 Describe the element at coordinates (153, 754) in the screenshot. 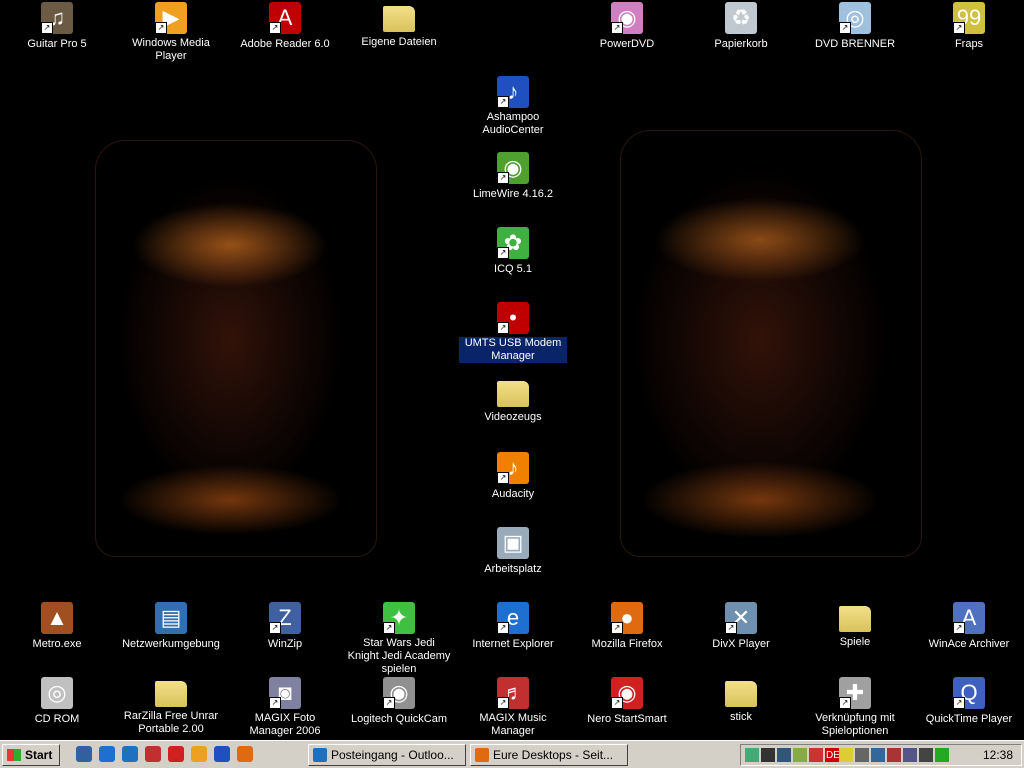

I see `media-icon` at that location.